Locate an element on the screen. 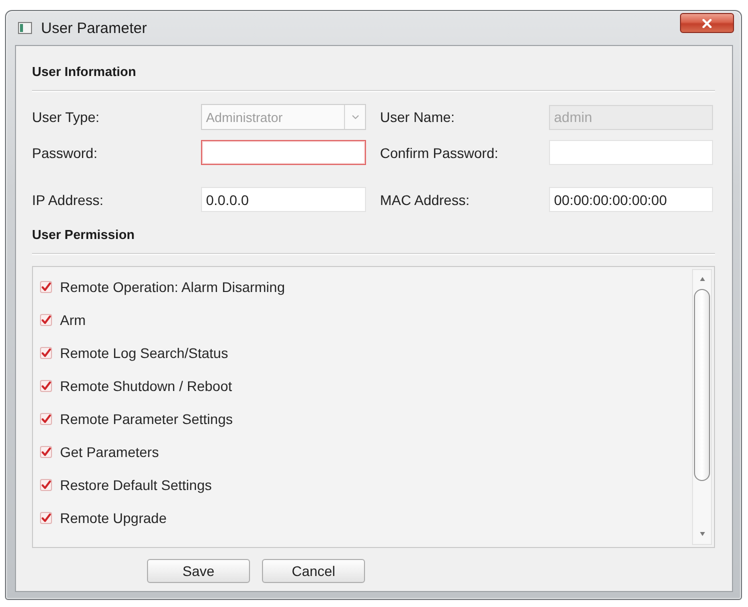  permission-label: Remote Shutdown / Reboot is located at coordinates (146, 386).